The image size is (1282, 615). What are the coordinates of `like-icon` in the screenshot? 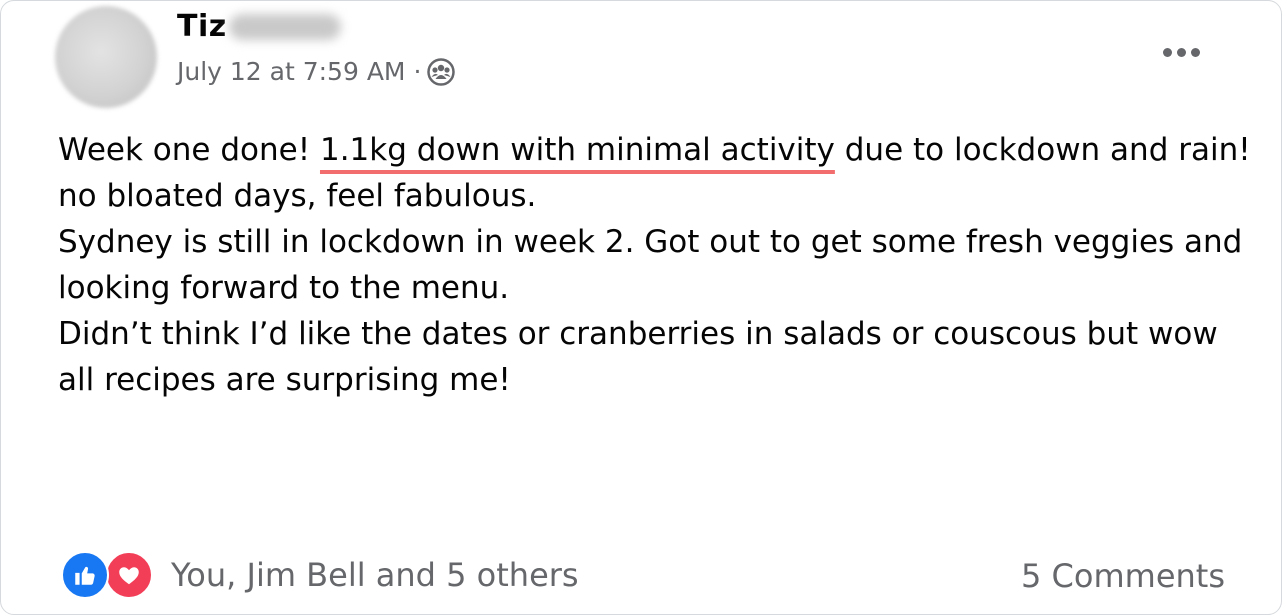 It's located at (85, 575).